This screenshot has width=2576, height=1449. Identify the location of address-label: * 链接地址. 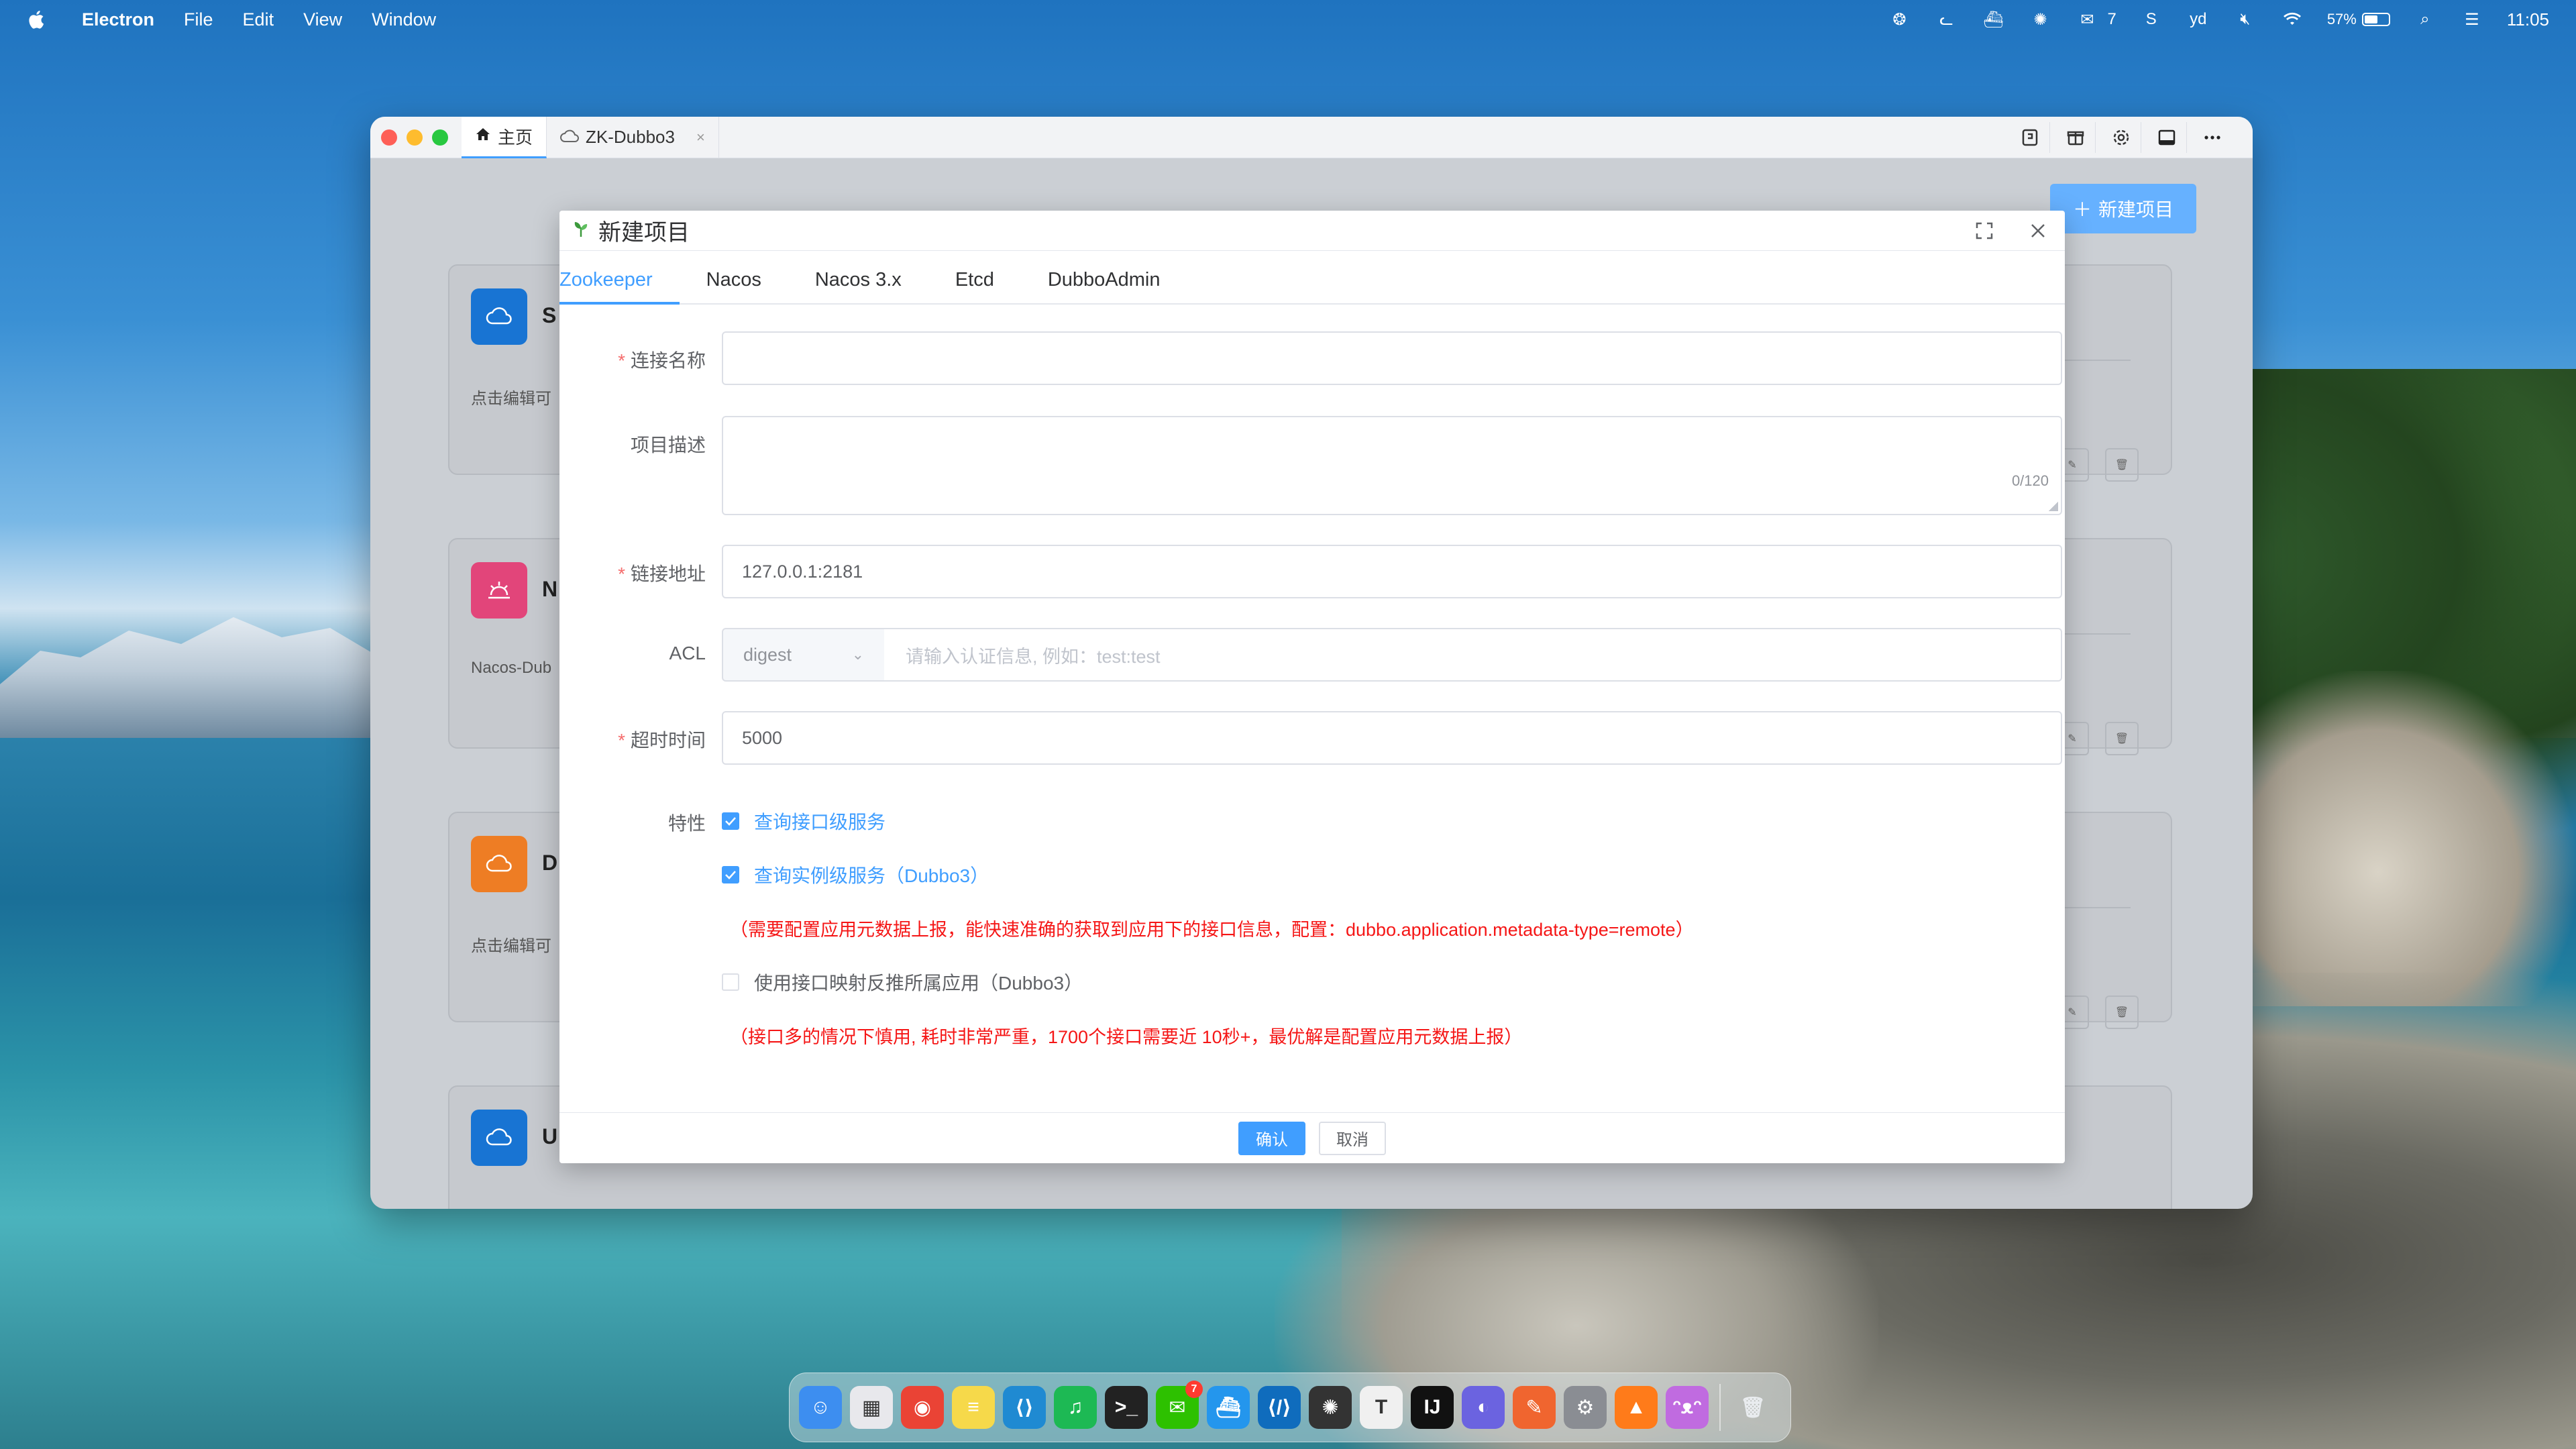
(662, 574).